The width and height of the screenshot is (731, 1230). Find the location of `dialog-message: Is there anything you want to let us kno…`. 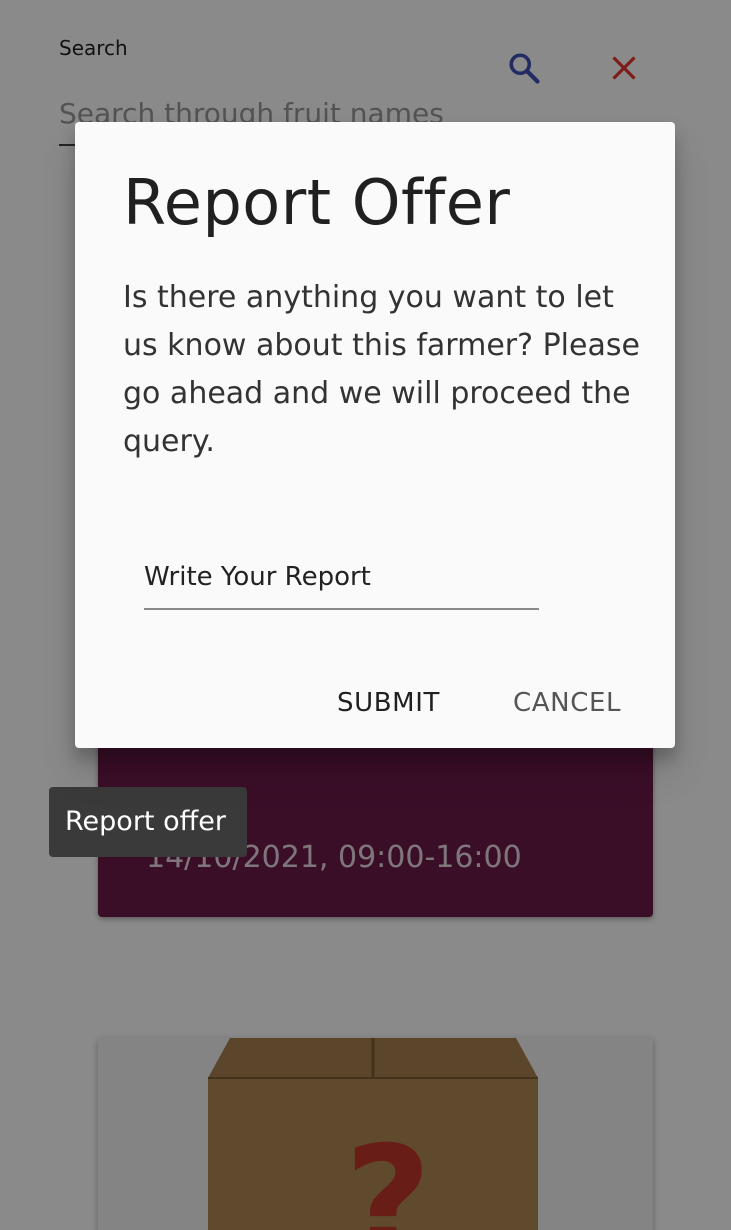

dialog-message: Is there anything you want to let us kno… is located at coordinates (381, 369).